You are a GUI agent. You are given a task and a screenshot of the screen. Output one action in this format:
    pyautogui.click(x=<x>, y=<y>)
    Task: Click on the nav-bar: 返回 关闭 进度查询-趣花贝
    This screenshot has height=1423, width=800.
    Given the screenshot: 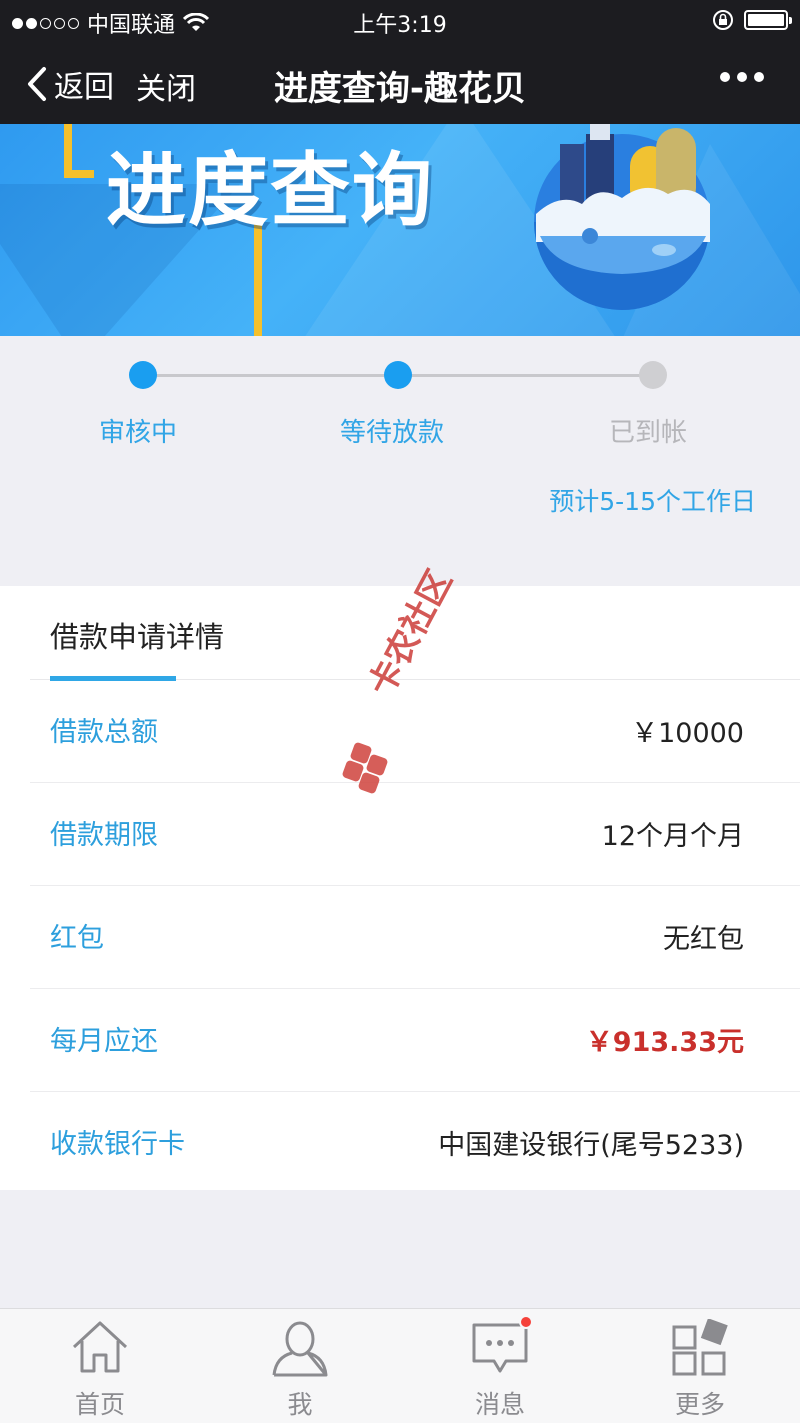 What is the action you would take?
    pyautogui.click(x=400, y=83)
    